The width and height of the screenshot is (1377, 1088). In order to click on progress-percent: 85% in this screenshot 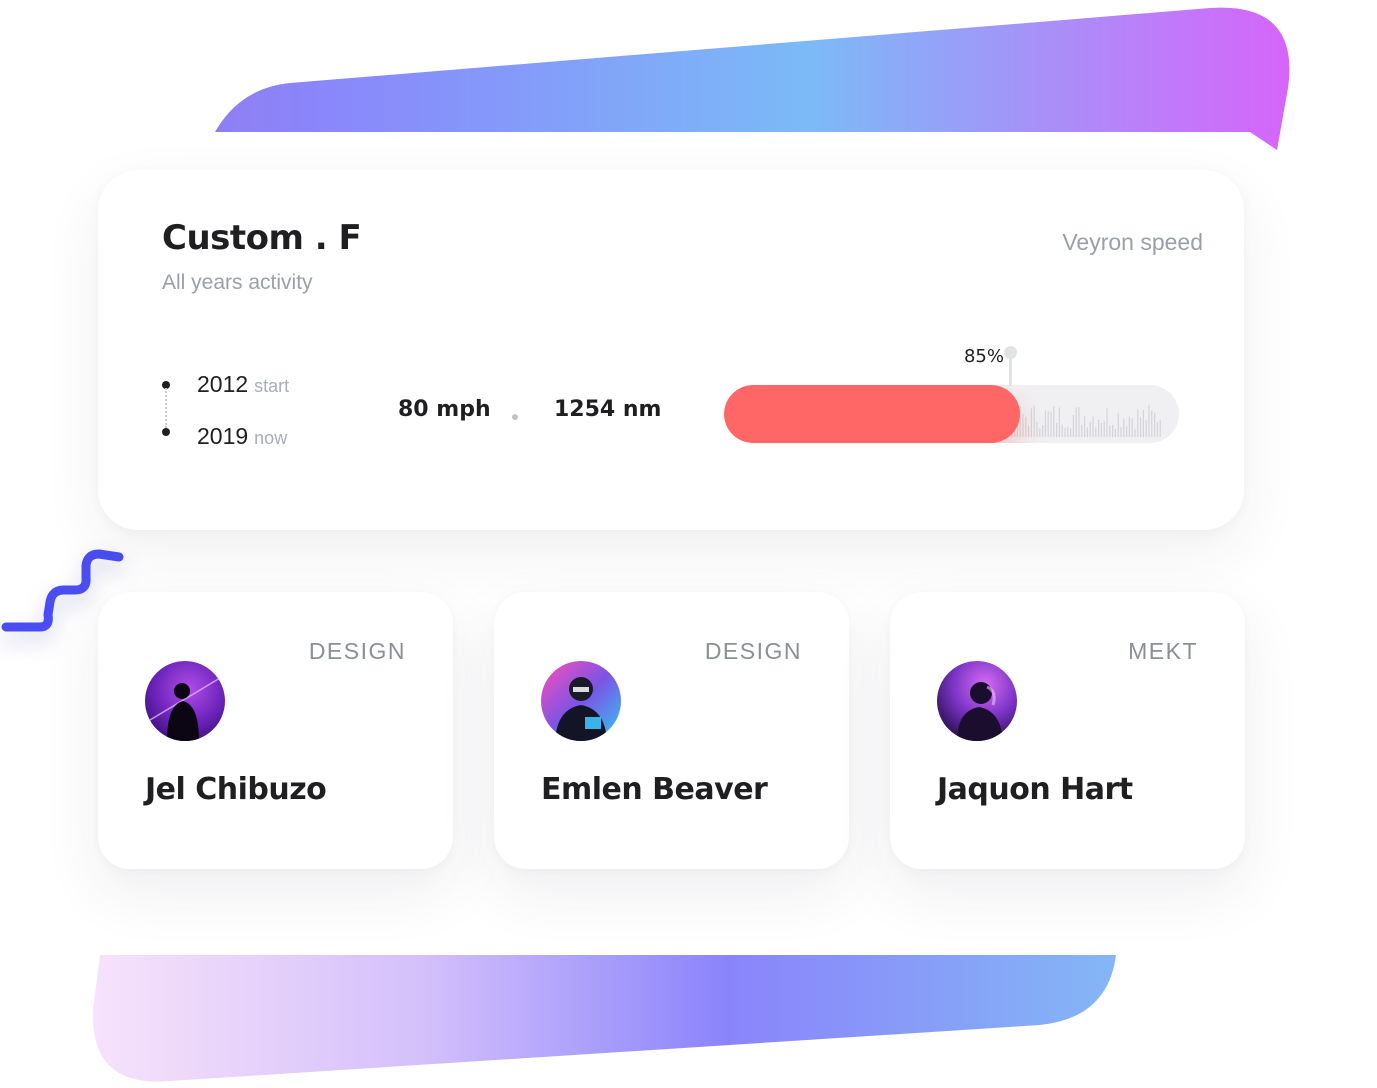, I will do `click(983, 356)`.